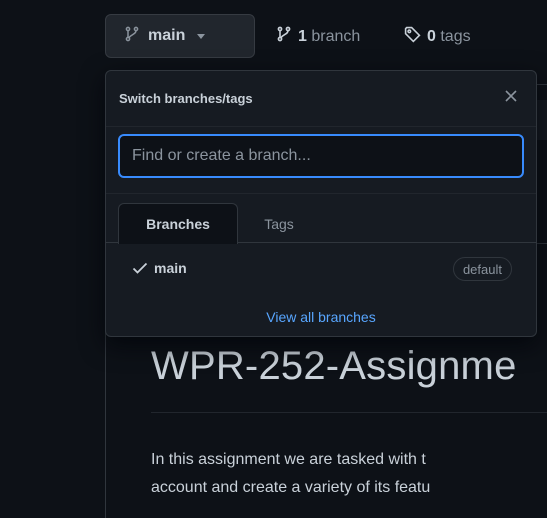 Image resolution: width=547 pixels, height=518 pixels. What do you see at coordinates (288, 459) in the screenshot?
I see `readme-line-1: In this assignment we are tasked with t` at bounding box center [288, 459].